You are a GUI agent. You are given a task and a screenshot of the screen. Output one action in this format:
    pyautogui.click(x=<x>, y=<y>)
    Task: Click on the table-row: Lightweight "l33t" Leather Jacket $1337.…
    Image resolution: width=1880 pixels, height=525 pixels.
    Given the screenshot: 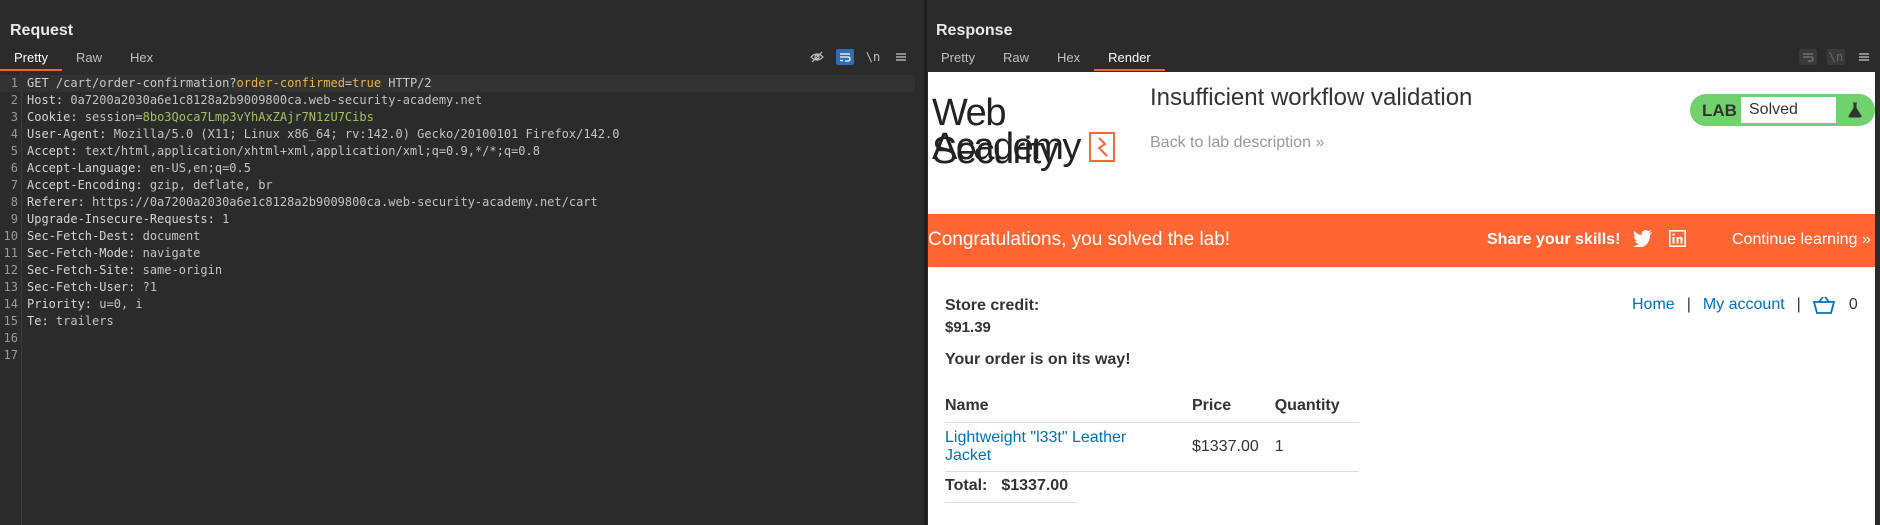 What is the action you would take?
    pyautogui.click(x=1152, y=447)
    